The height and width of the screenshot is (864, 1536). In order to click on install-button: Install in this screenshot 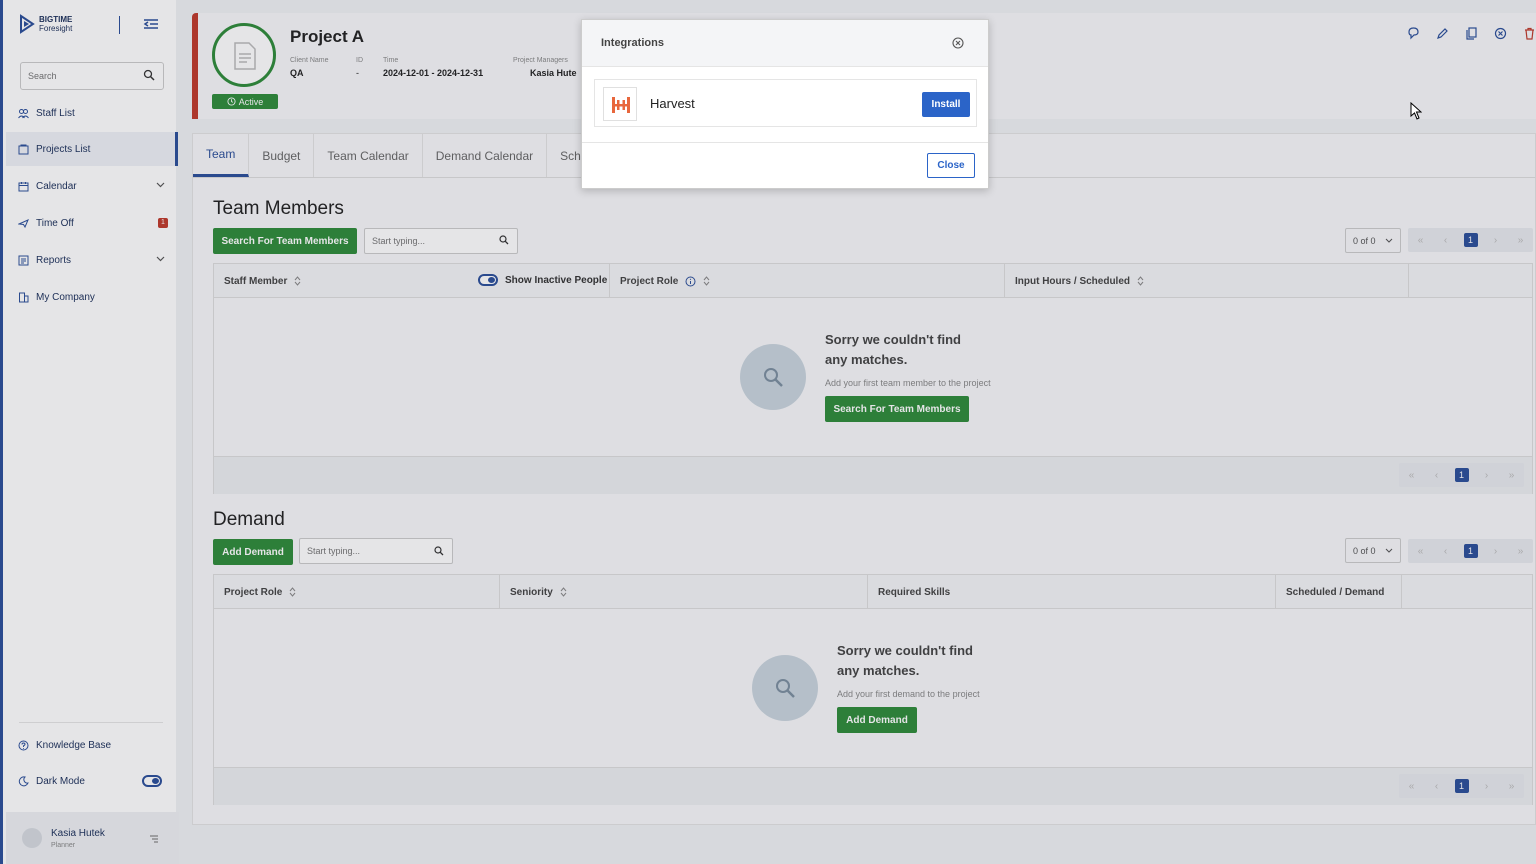, I will do `click(946, 104)`.